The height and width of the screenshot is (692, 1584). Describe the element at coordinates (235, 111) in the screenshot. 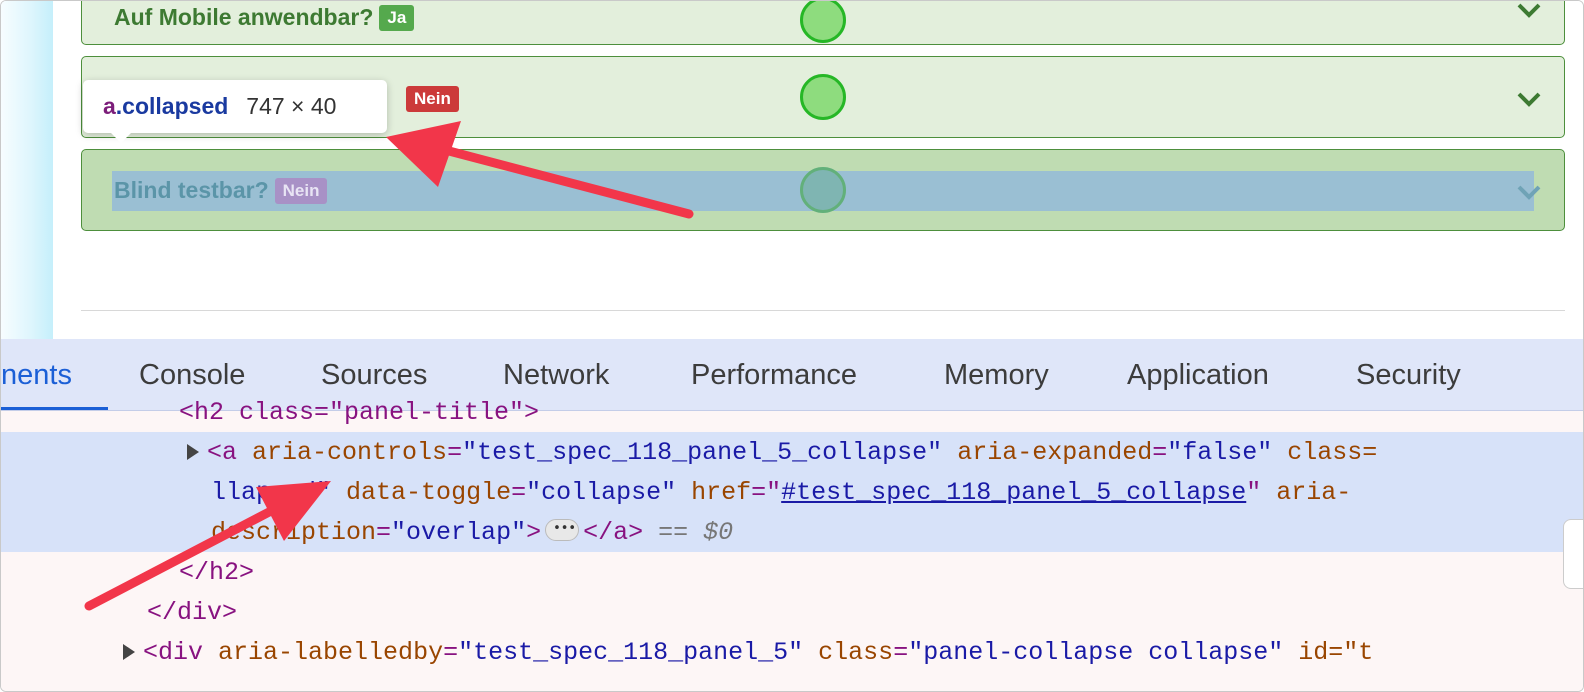

I see `inspect-tooltip: a.collapsed 747 × 40` at that location.